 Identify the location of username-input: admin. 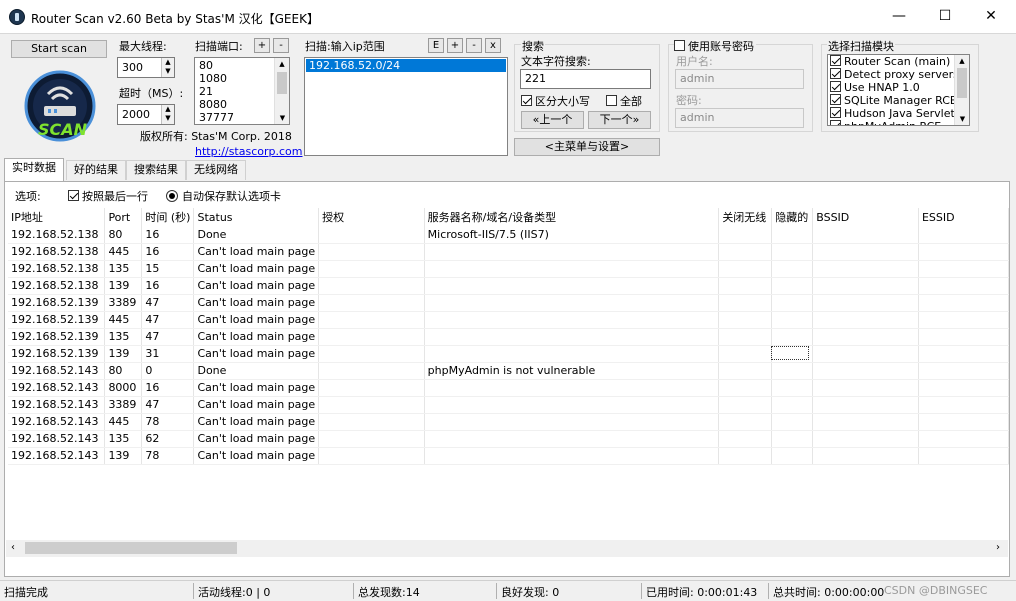
(739, 79).